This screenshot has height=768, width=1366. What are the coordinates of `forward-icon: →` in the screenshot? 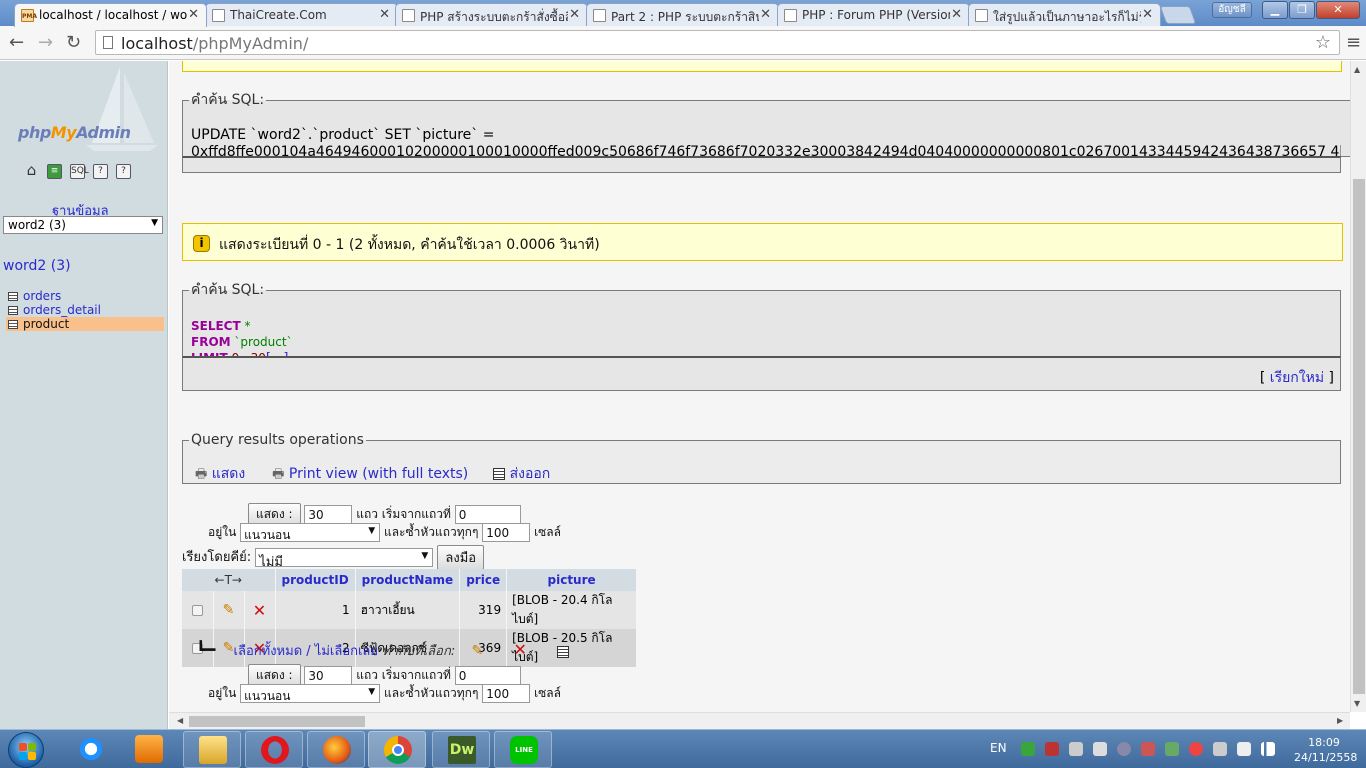 It's located at (45, 42).